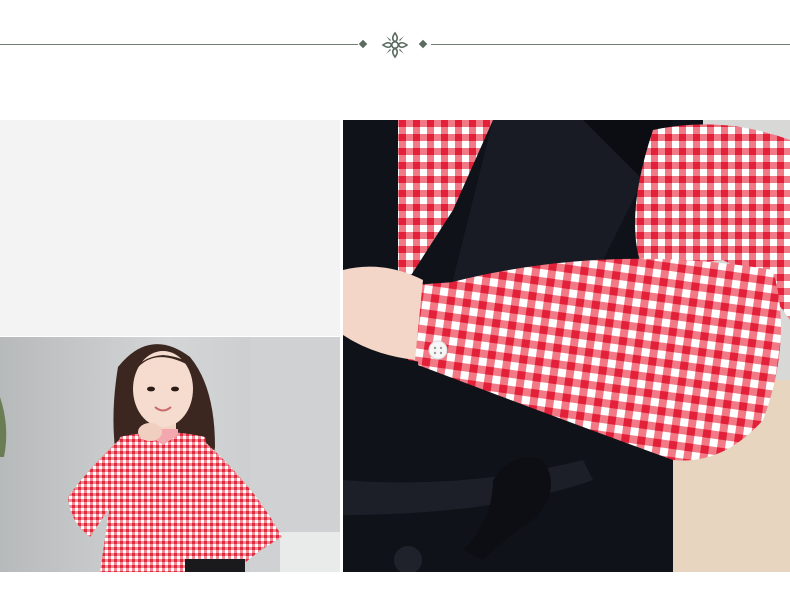 Image resolution: width=790 pixels, height=598 pixels. I want to click on divider-diamond-left, so click(363, 44).